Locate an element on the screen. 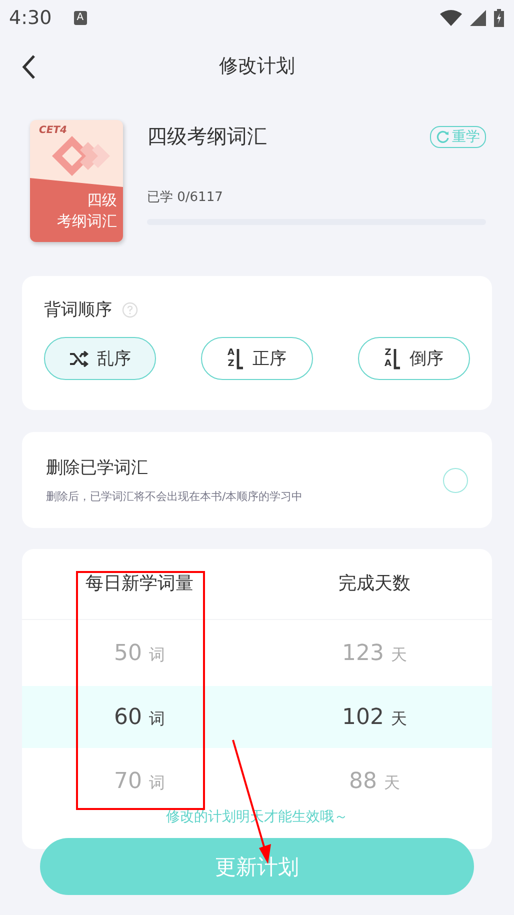  wifi-icon is located at coordinates (451, 18).